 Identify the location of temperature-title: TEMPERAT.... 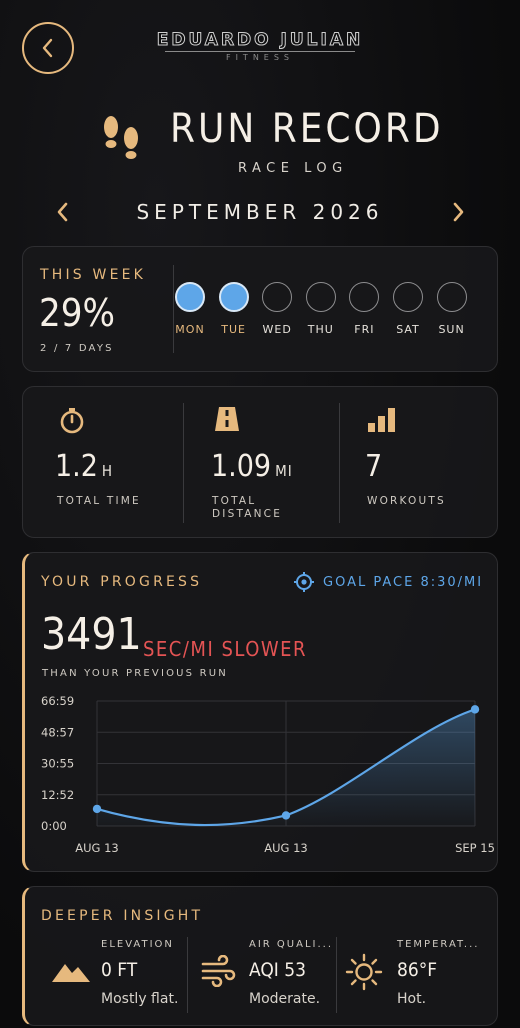
(438, 944).